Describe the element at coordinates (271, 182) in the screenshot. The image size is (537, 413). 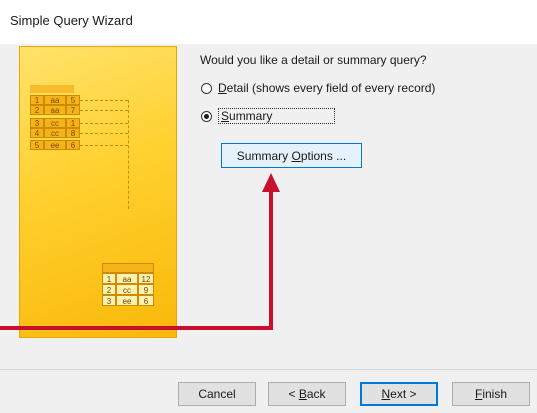
I see `annotation-arrow-head` at that location.